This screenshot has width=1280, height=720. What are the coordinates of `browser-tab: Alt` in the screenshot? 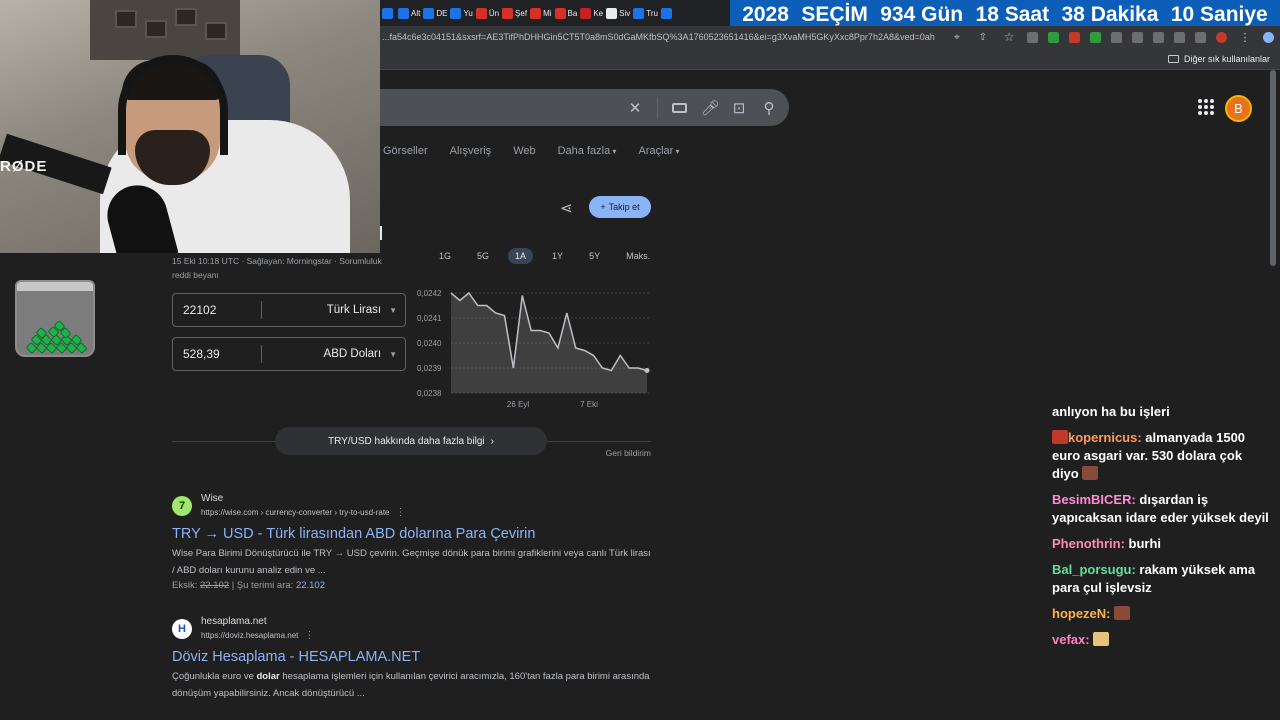 It's located at (409, 13).